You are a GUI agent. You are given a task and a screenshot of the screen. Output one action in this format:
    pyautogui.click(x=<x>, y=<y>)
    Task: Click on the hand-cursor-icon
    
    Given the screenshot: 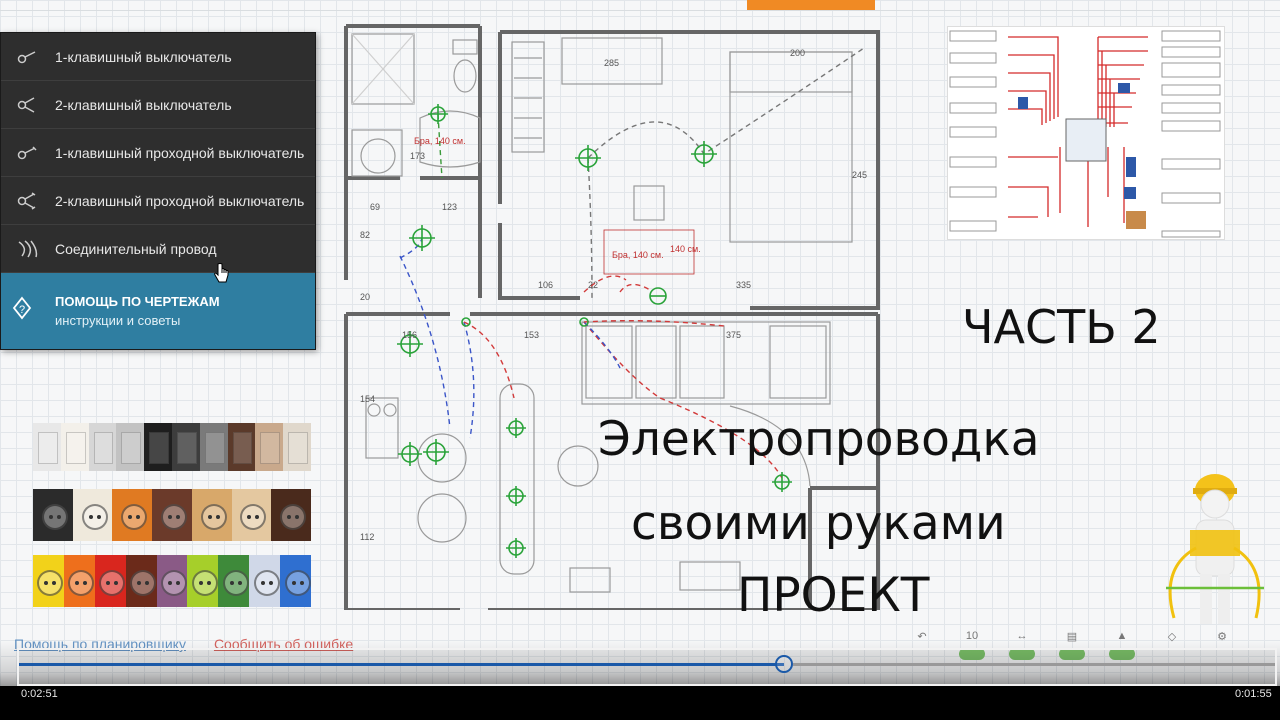 What is the action you would take?
    pyautogui.click(x=221, y=273)
    